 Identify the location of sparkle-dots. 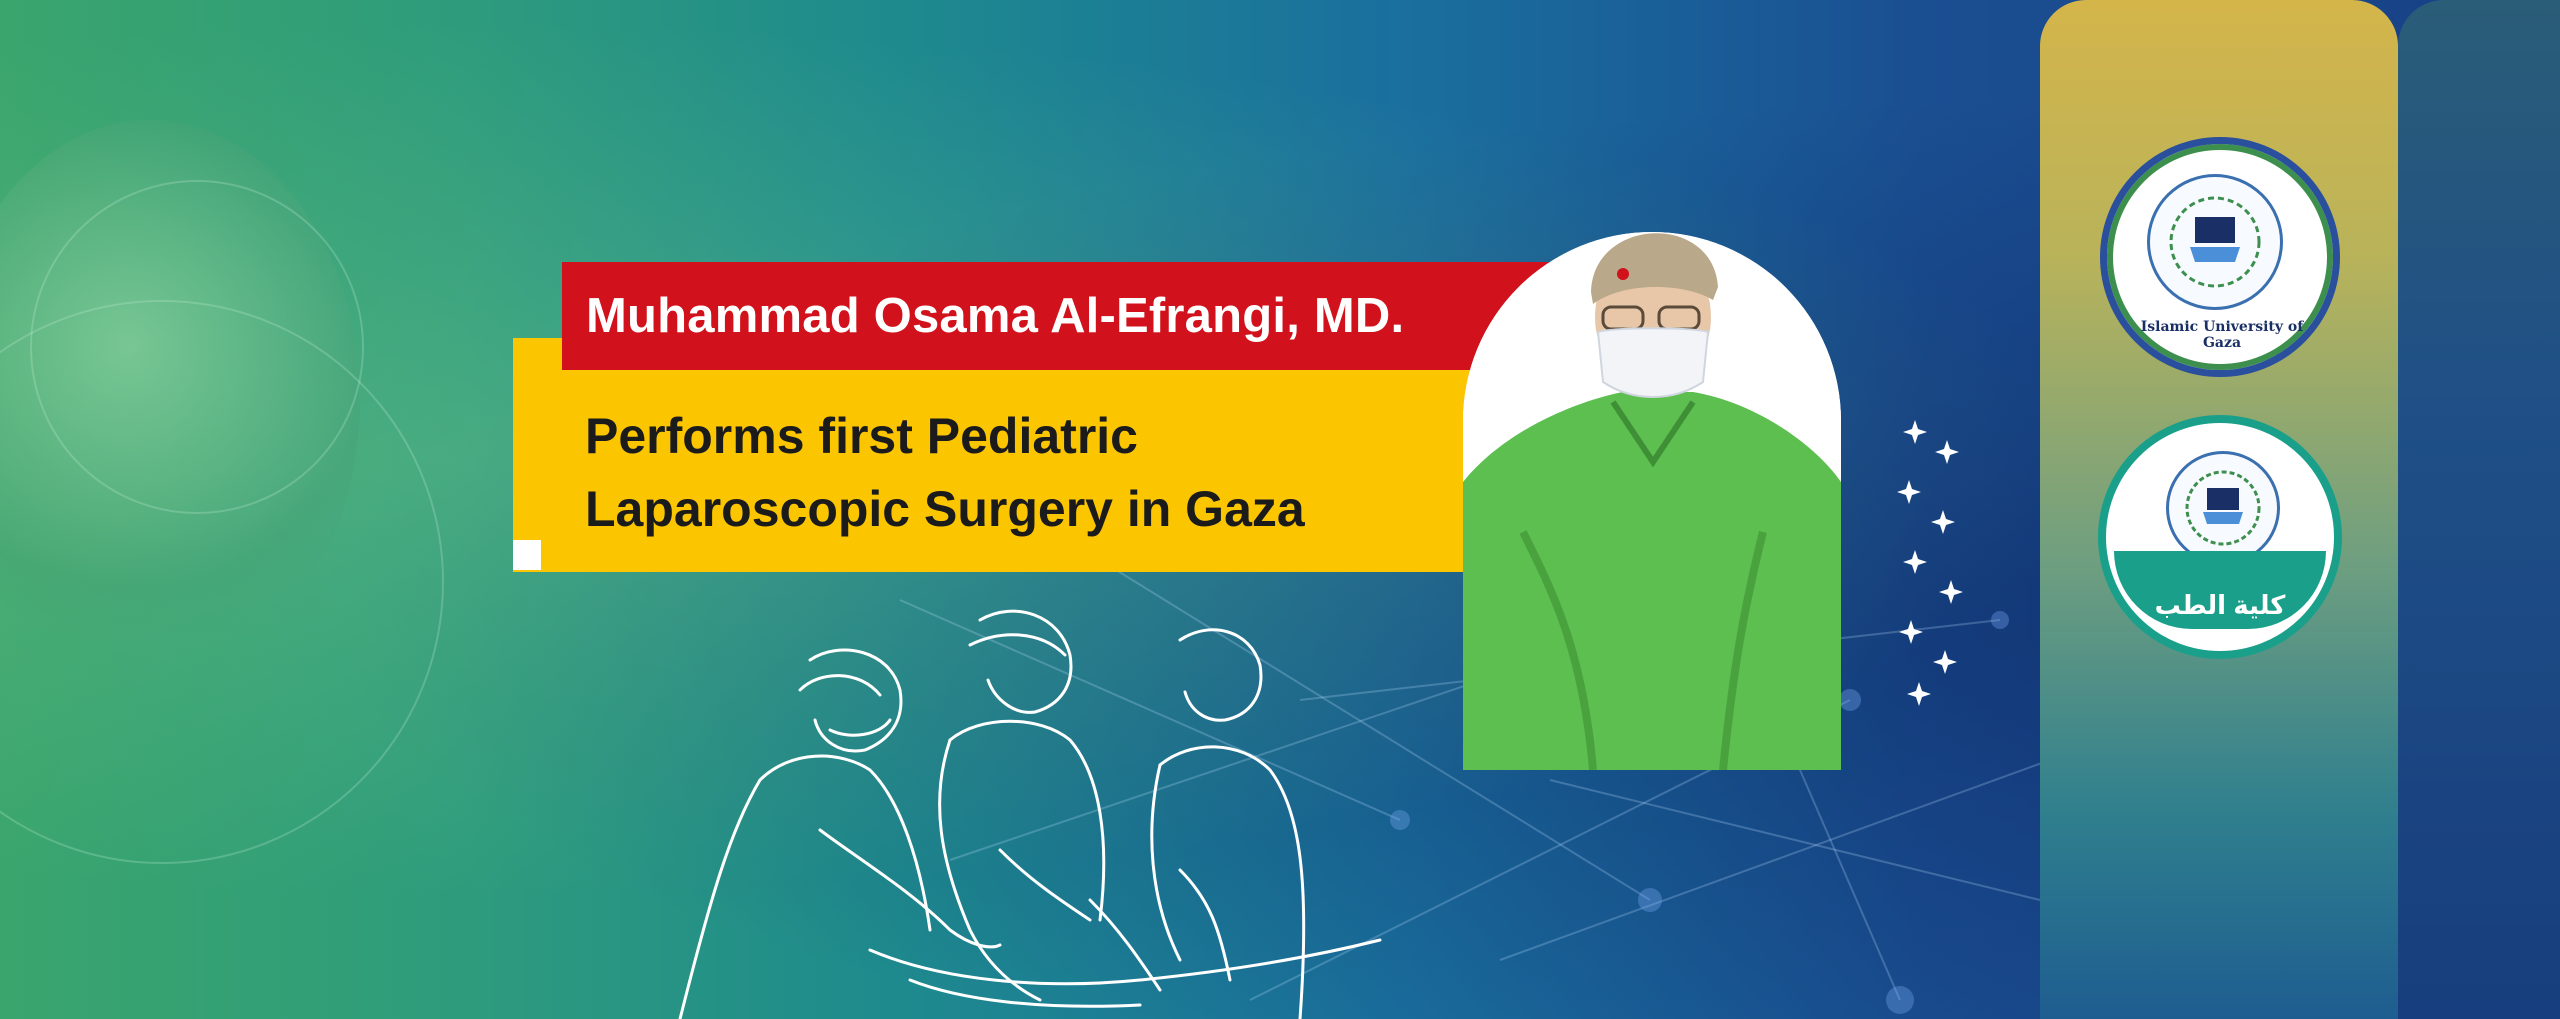
(1930, 563).